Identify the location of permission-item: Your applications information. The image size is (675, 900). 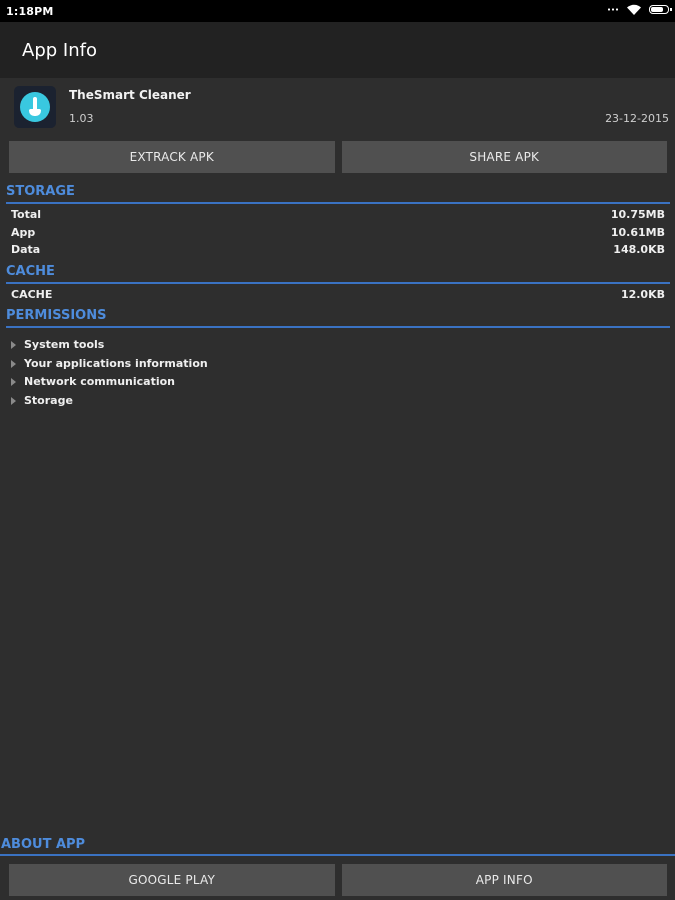
(109, 363).